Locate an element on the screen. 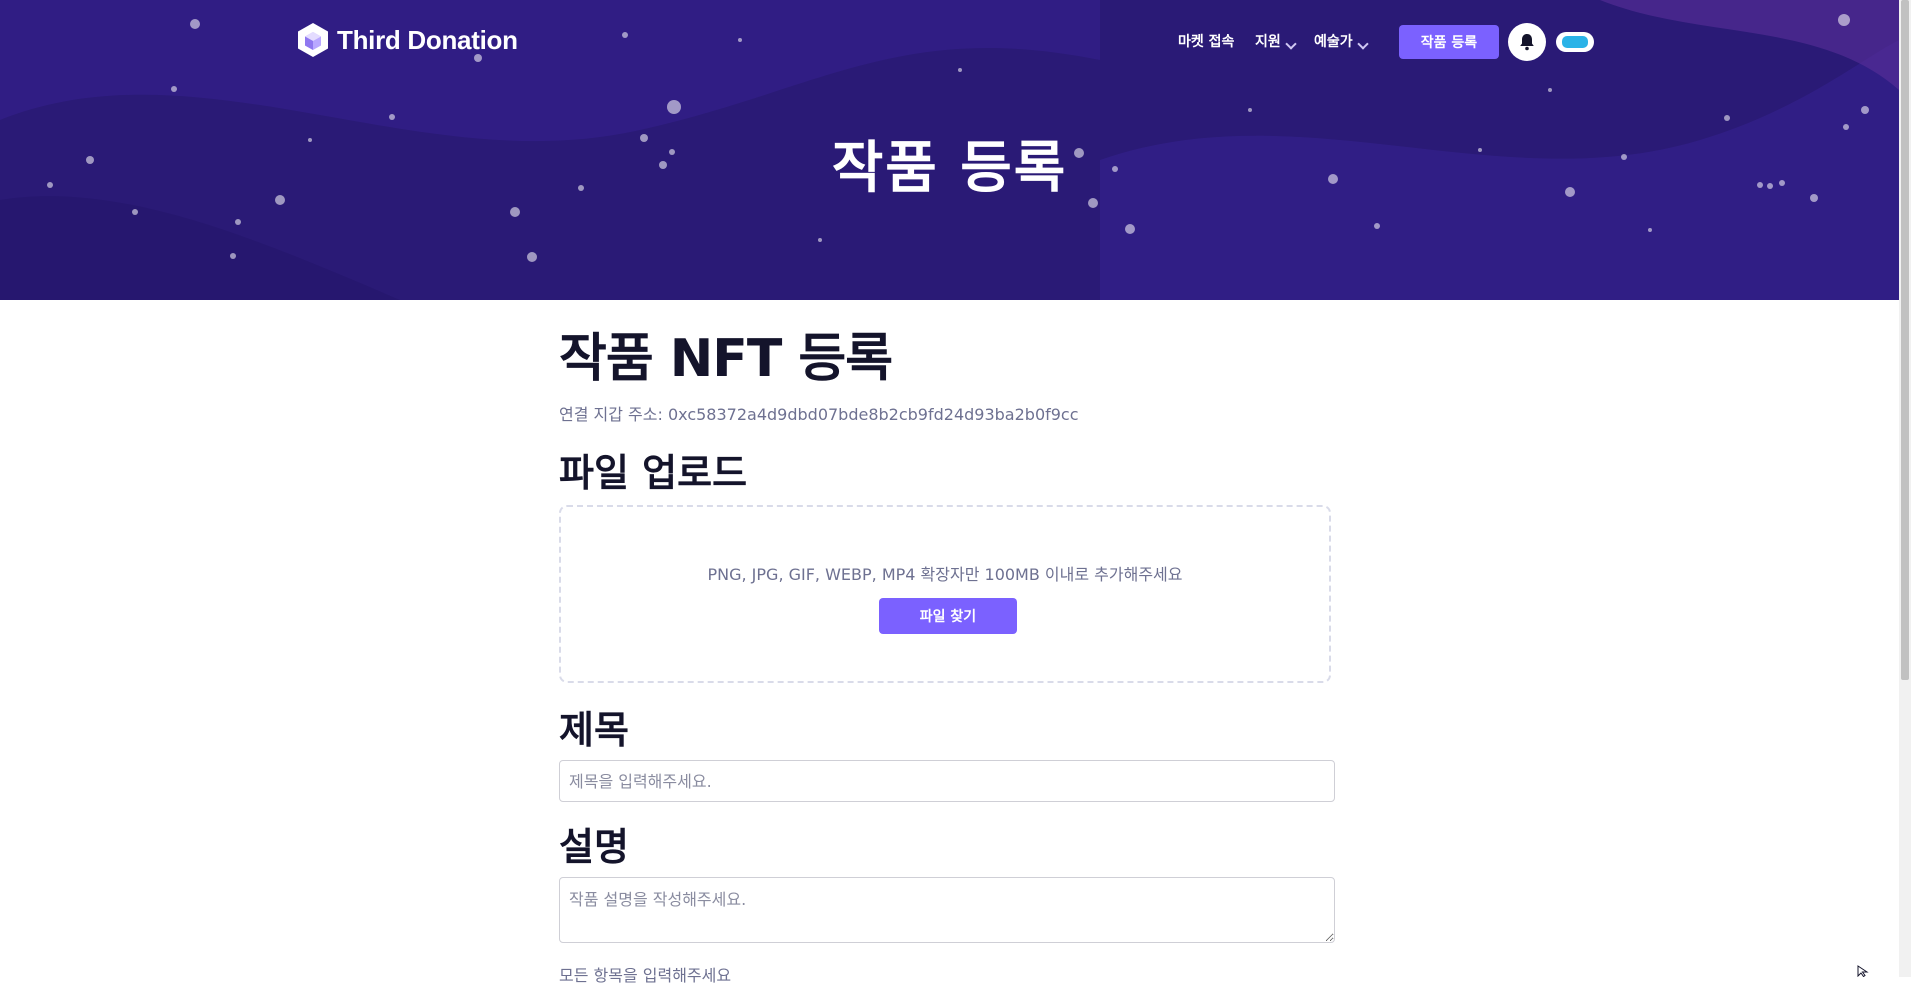 The width and height of the screenshot is (1911, 986). required-notice: 모든 항목을 입력해주세요 is located at coordinates (645, 975).